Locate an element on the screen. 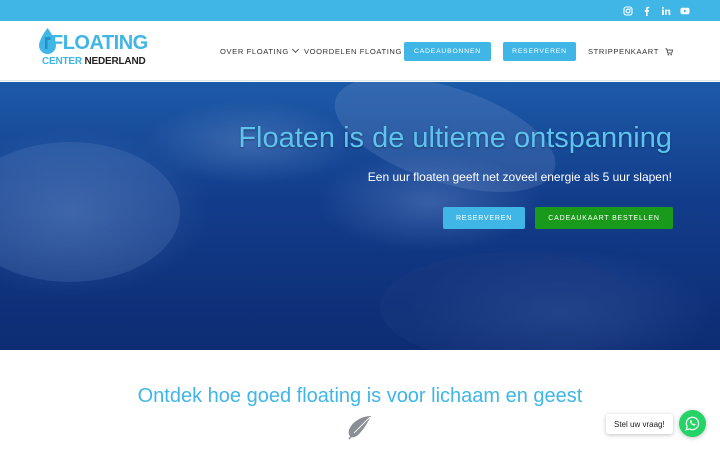 This screenshot has height=450, width=720. hero-reserveren-button: RESERVEREN is located at coordinates (484, 218).